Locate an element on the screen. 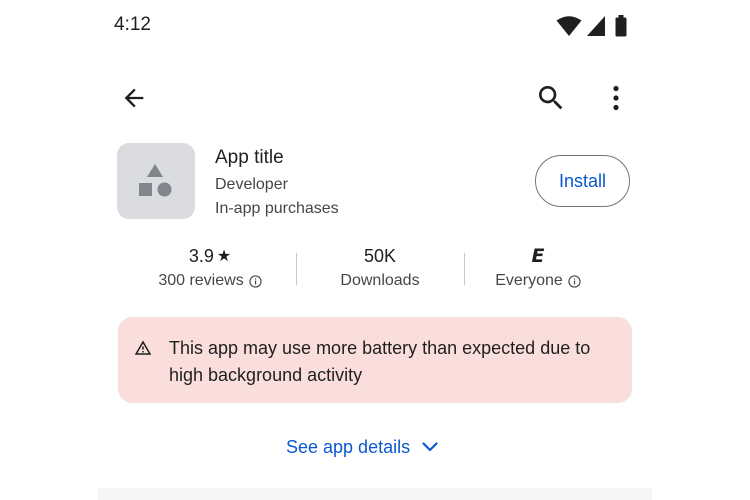  downloads-stat: 50K Downloads is located at coordinates (380, 267).